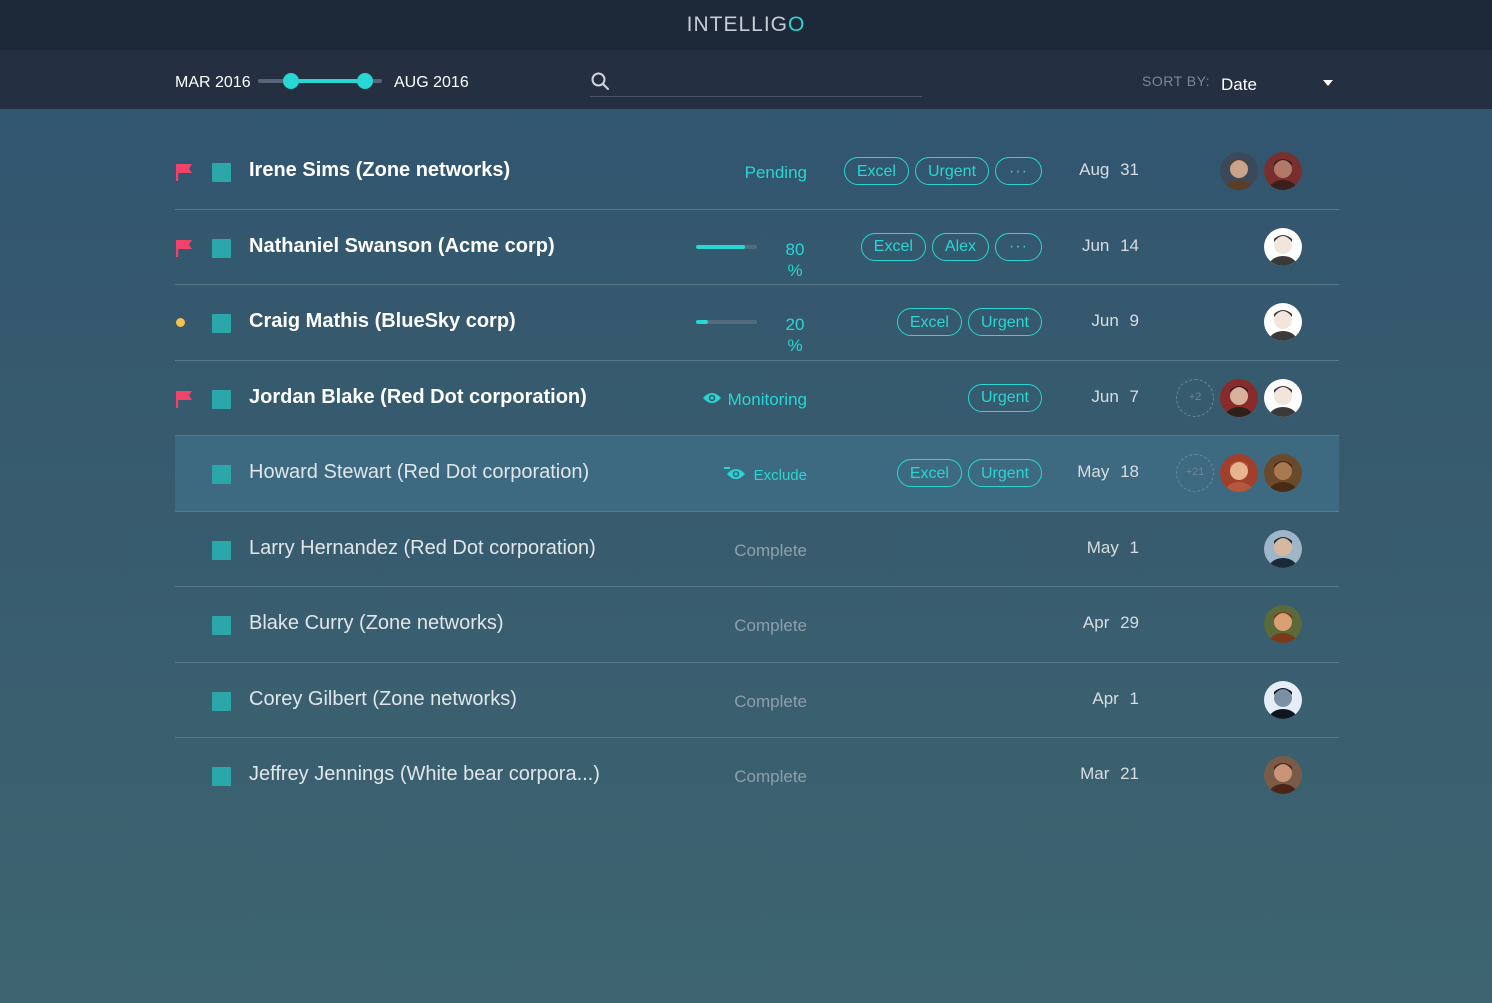 Image resolution: width=1492 pixels, height=1003 pixels. What do you see at coordinates (1195, 473) in the screenshot?
I see `extra-assignees-count: +21` at bounding box center [1195, 473].